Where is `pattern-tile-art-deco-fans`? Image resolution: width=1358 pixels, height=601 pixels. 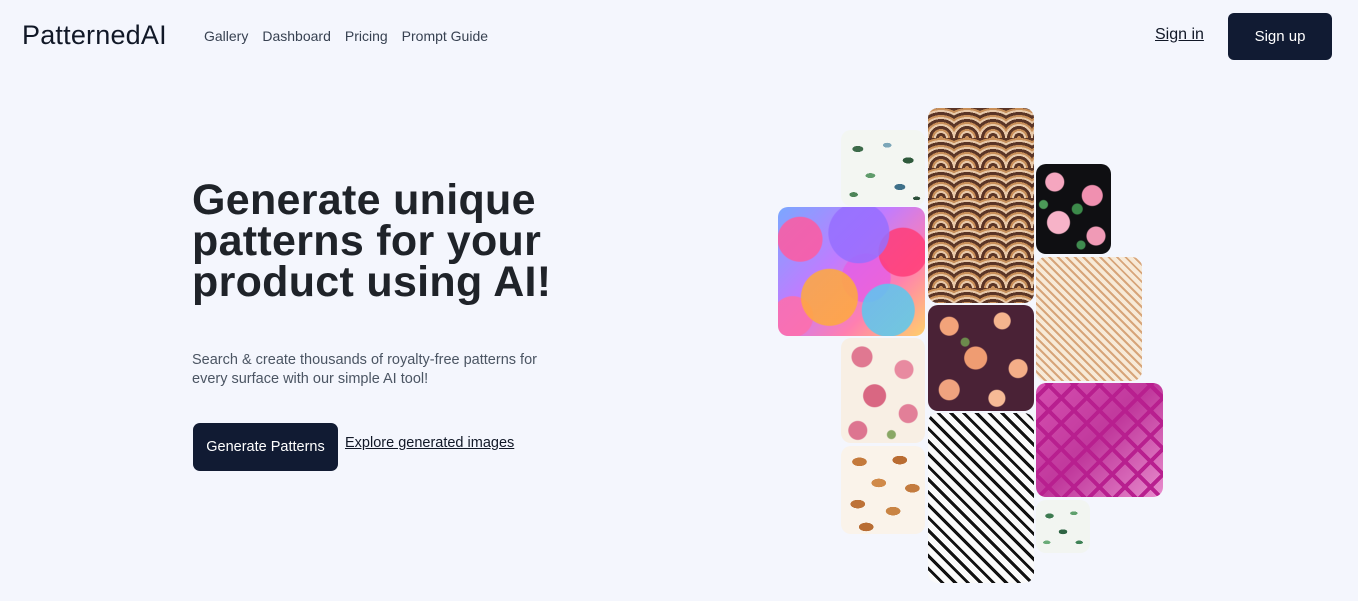
pattern-tile-art-deco-fans is located at coordinates (981, 205).